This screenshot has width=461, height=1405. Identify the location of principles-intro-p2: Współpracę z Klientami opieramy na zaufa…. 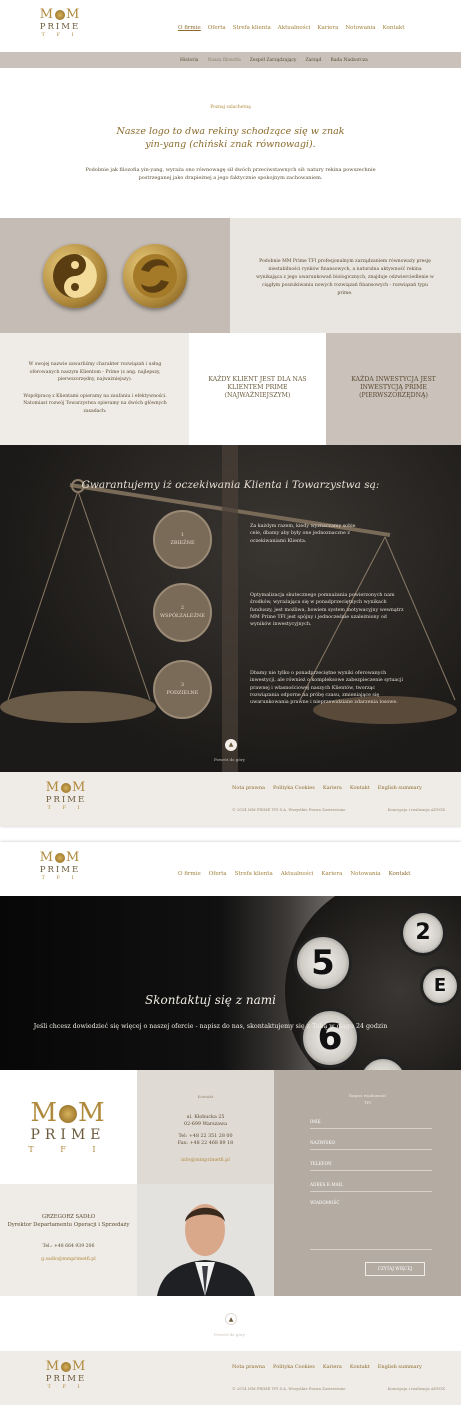
(95, 403).